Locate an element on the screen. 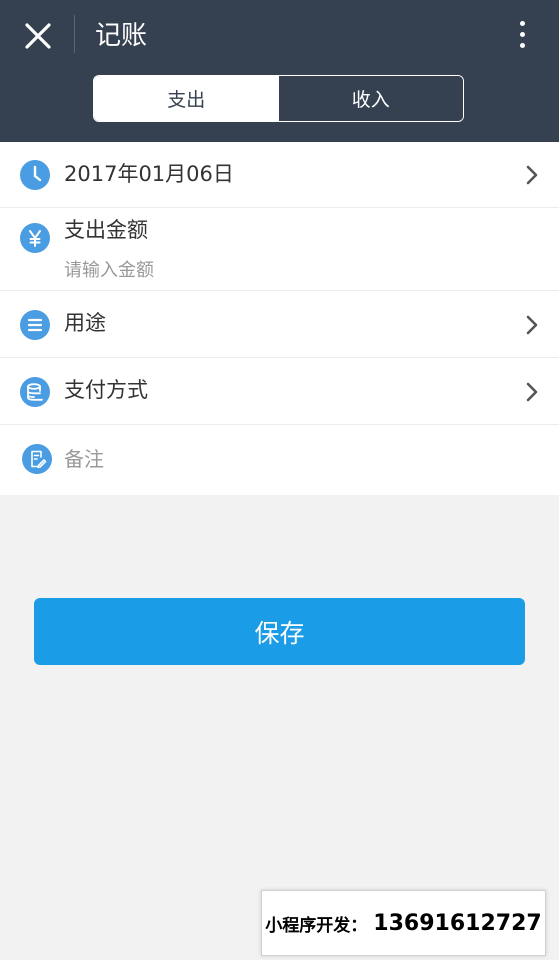 The width and height of the screenshot is (559, 960). usage-label: 用途 is located at coordinates (85, 323).